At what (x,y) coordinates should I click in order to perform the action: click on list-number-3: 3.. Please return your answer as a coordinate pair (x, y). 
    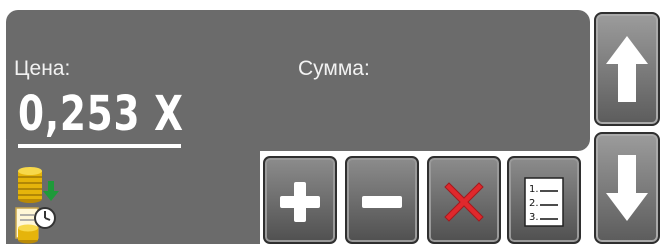
    Looking at the image, I should click on (534, 217).